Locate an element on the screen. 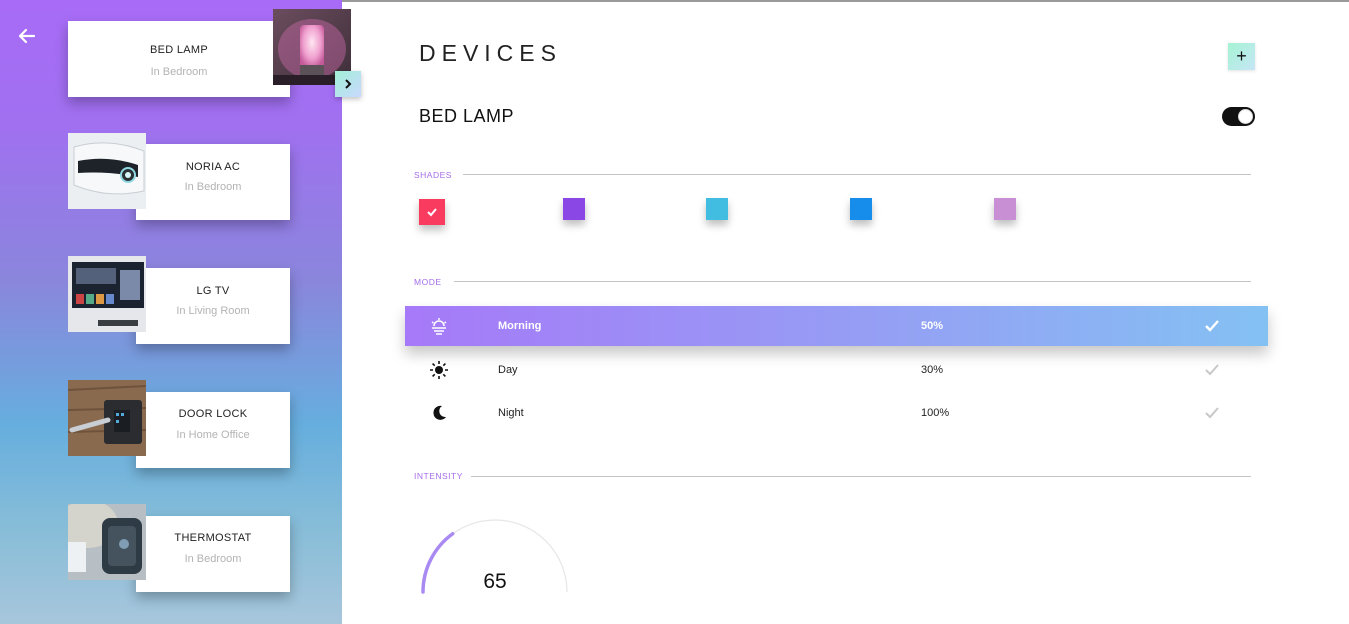 The width and height of the screenshot is (1349, 624). thermostat-photo is located at coordinates (107, 542).